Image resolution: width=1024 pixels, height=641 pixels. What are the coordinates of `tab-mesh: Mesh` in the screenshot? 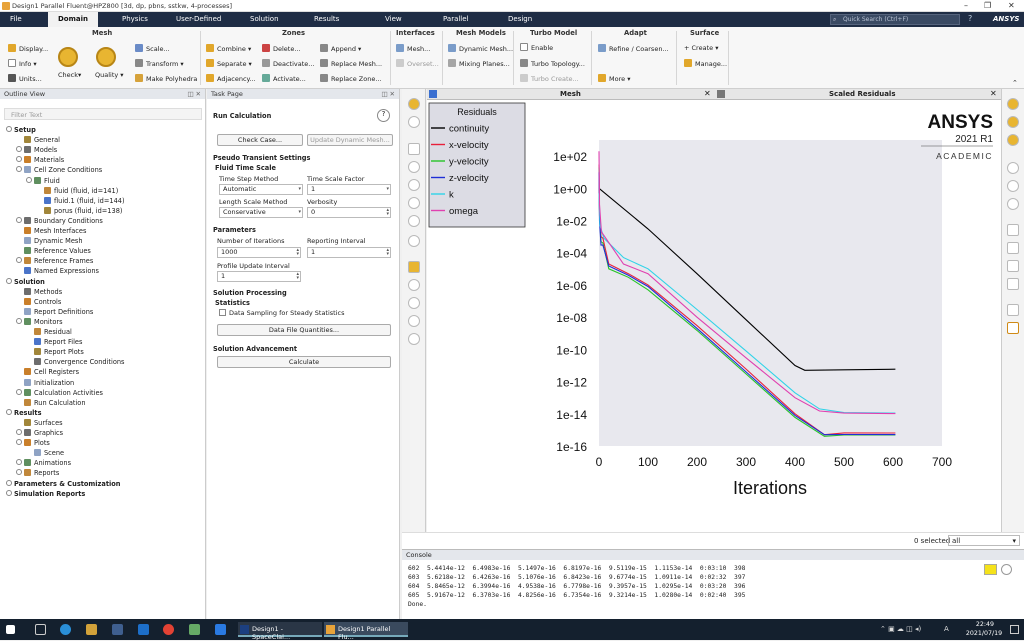 It's located at (570, 94).